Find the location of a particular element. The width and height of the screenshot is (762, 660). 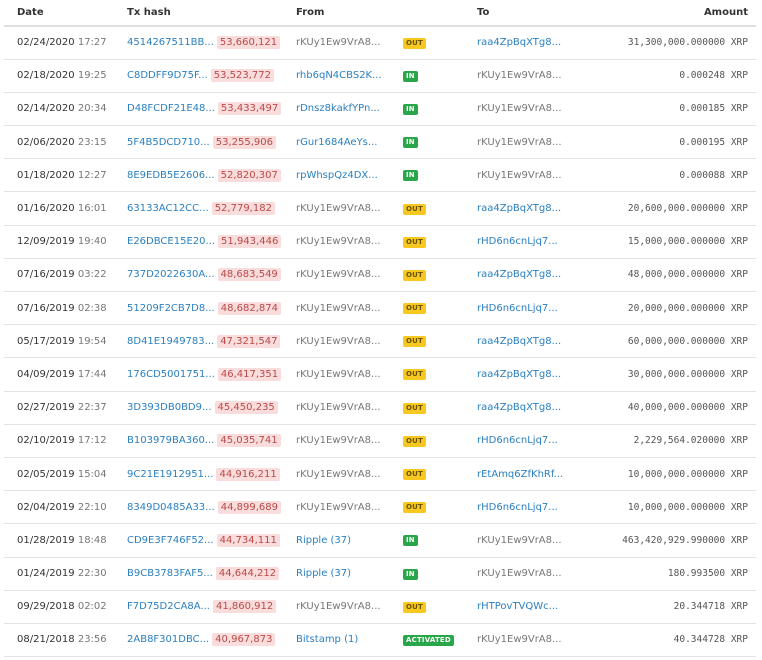

hash-cell: D48FCDF21E48... 53,433,497 is located at coordinates (211, 109).